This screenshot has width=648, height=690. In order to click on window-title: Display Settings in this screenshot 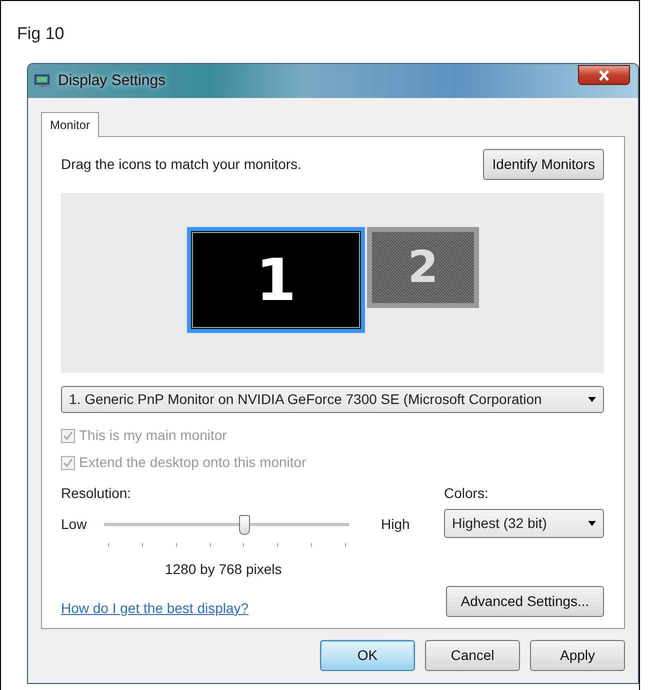, I will do `click(112, 80)`.